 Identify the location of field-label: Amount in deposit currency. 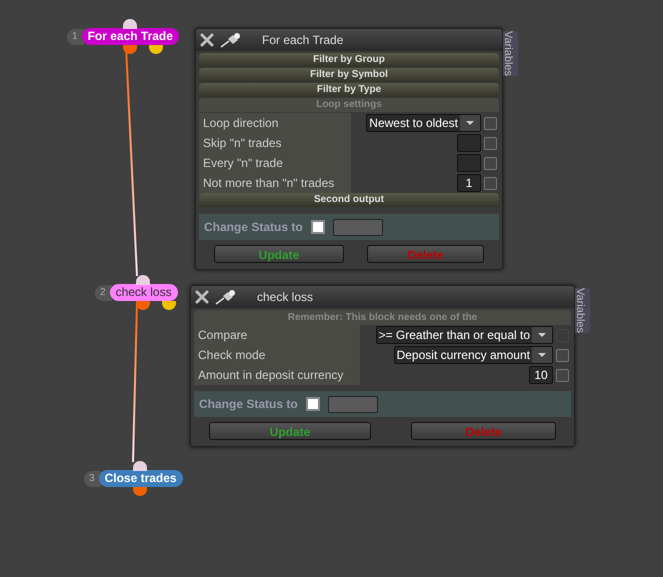
(277, 375).